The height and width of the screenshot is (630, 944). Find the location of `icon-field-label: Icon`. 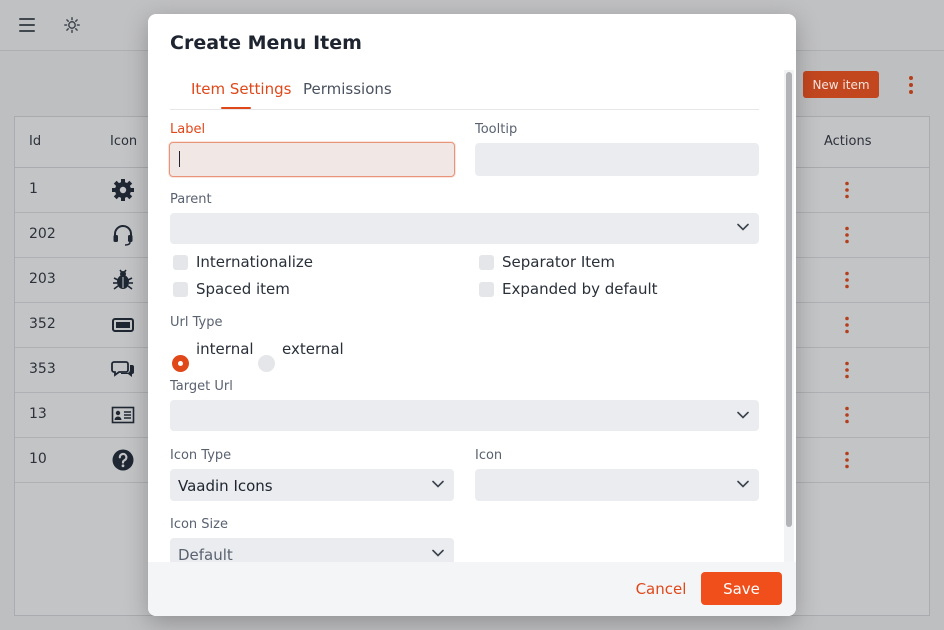

icon-field-label: Icon is located at coordinates (489, 455).